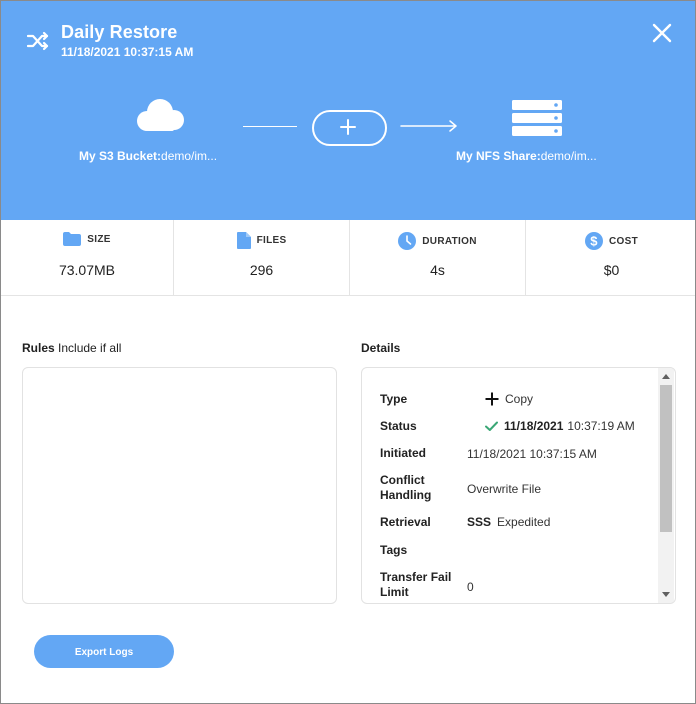 This screenshot has height=704, width=696. What do you see at coordinates (662, 33) in the screenshot?
I see `close-icon` at bounding box center [662, 33].